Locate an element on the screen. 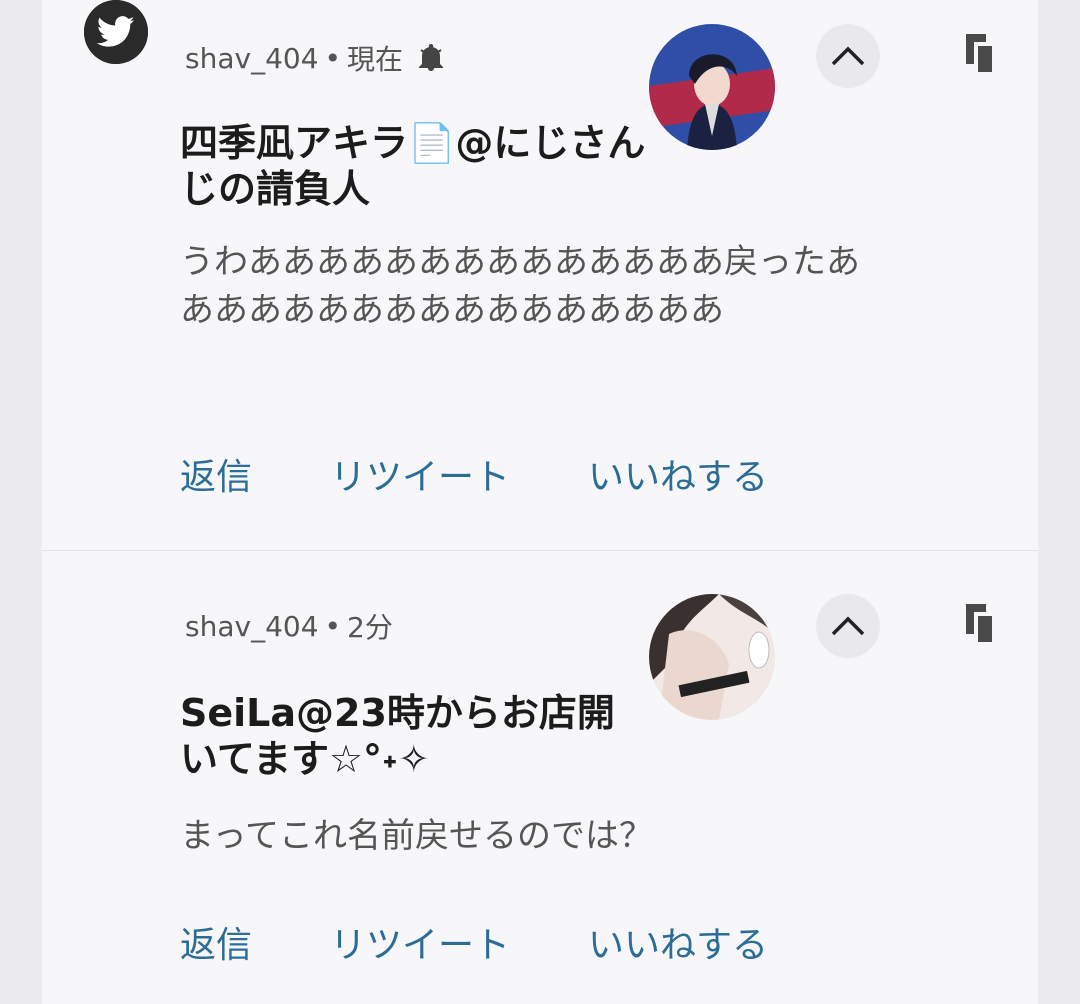  timestamp: 2分 is located at coordinates (370, 627).